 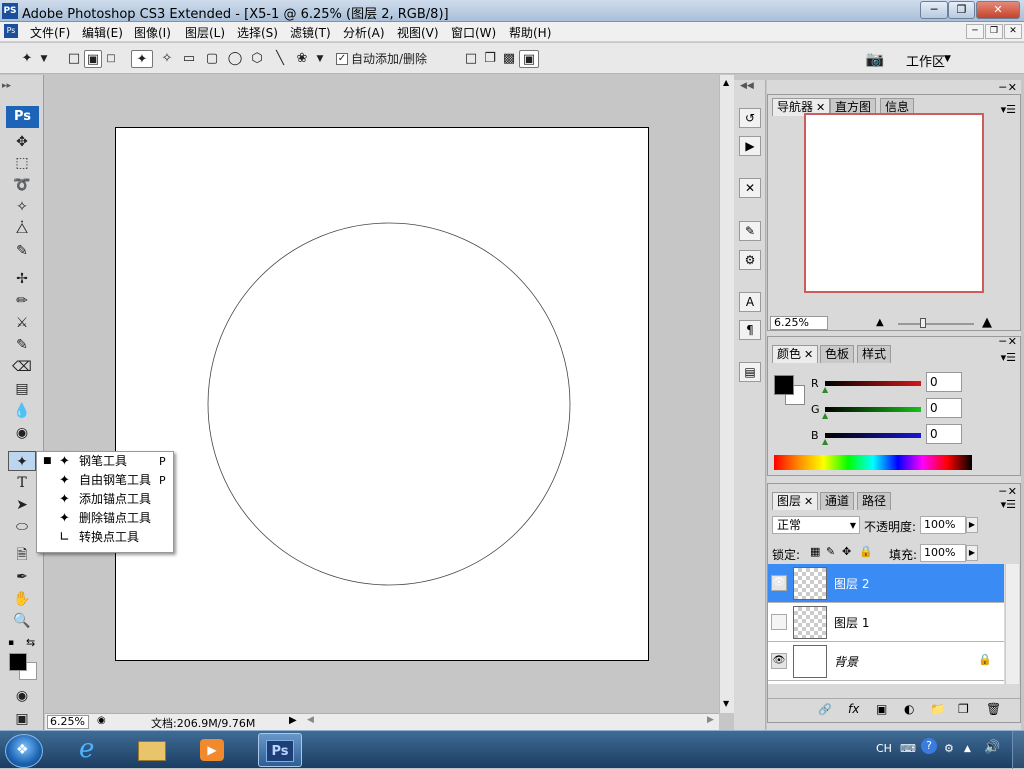 What do you see at coordinates (1018, 750) in the screenshot?
I see `show-desktop-button` at bounding box center [1018, 750].